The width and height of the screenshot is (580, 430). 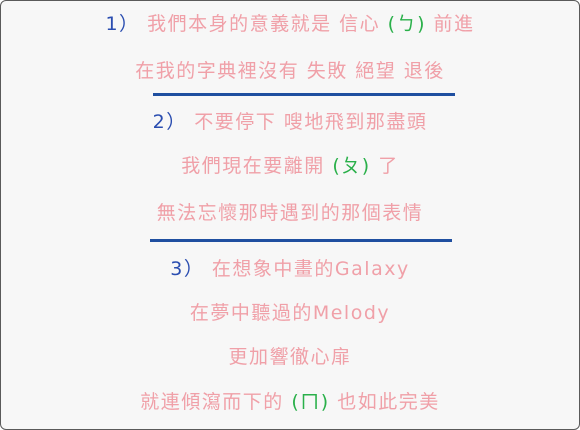 What do you see at coordinates (454, 24) in the screenshot?
I see `lyric-text-tail: 前進` at bounding box center [454, 24].